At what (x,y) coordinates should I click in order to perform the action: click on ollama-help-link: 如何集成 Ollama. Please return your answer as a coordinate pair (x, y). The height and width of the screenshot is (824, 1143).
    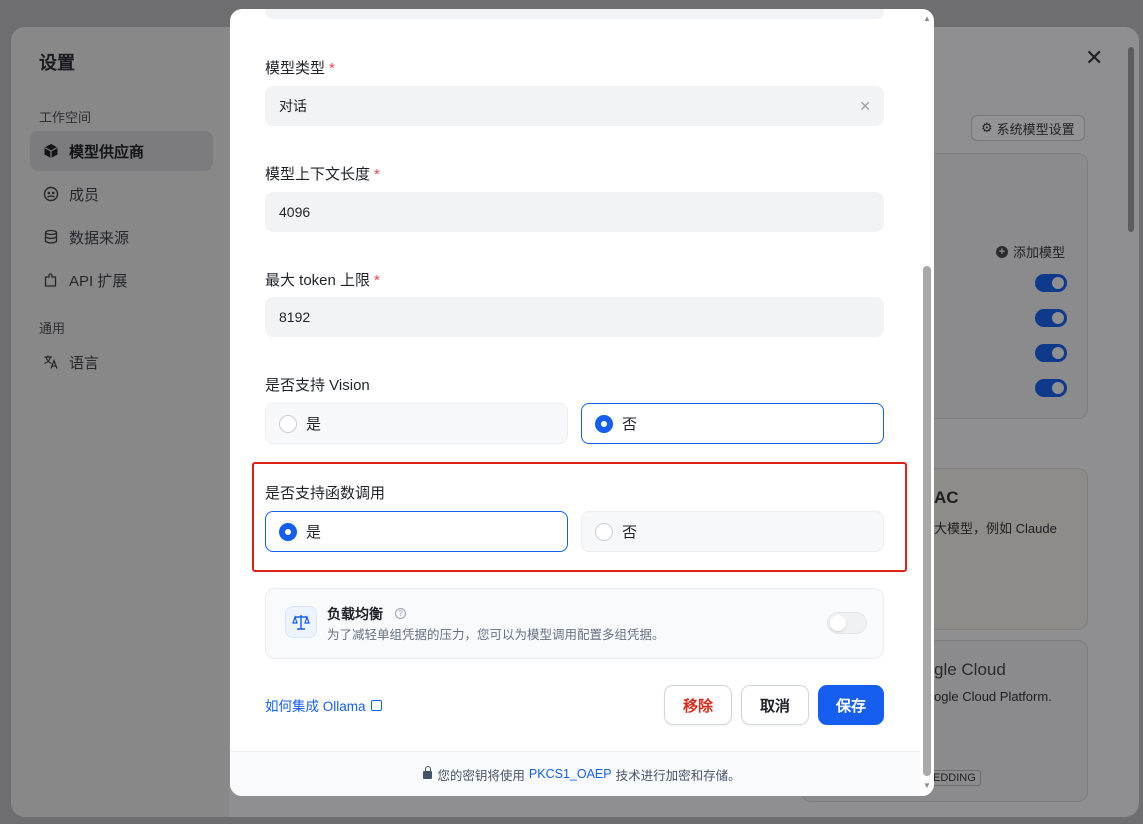
    Looking at the image, I should click on (323, 705).